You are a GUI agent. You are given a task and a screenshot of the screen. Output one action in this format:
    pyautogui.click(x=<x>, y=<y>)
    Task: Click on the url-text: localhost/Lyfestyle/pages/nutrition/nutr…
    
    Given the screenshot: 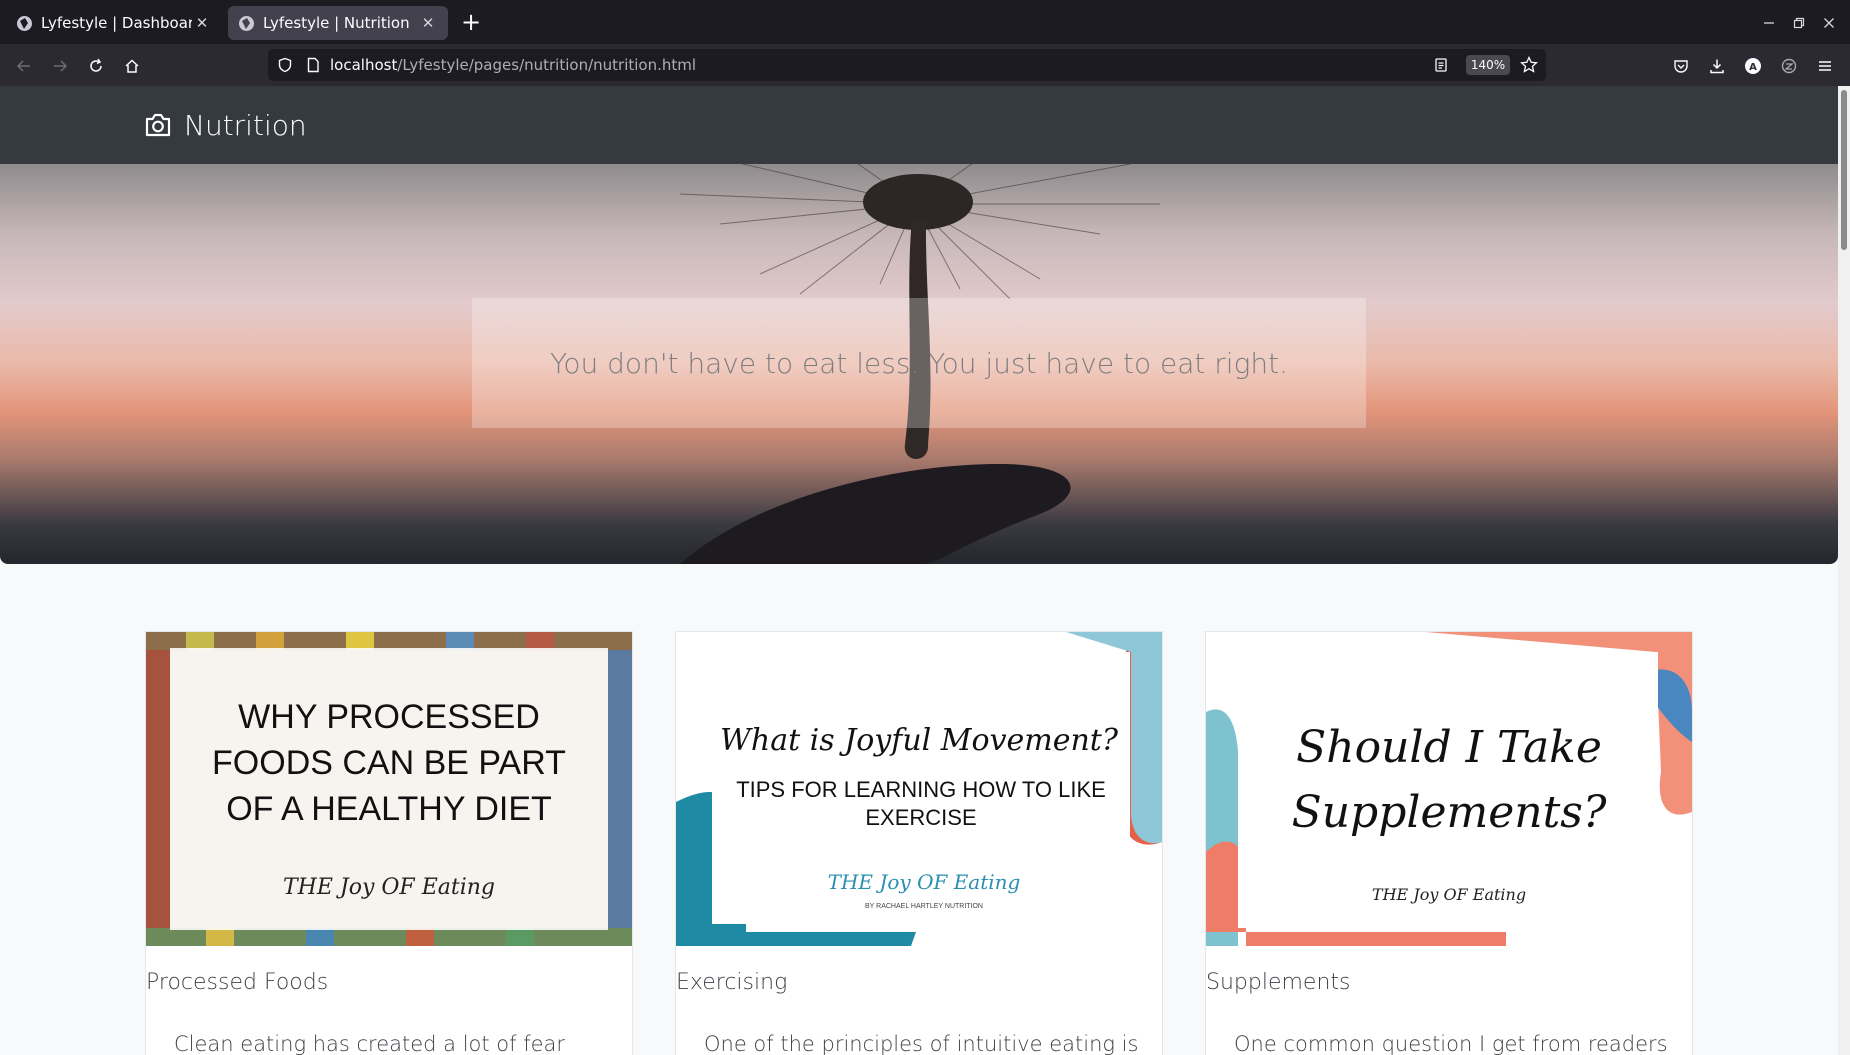 What is the action you would take?
    pyautogui.click(x=513, y=65)
    